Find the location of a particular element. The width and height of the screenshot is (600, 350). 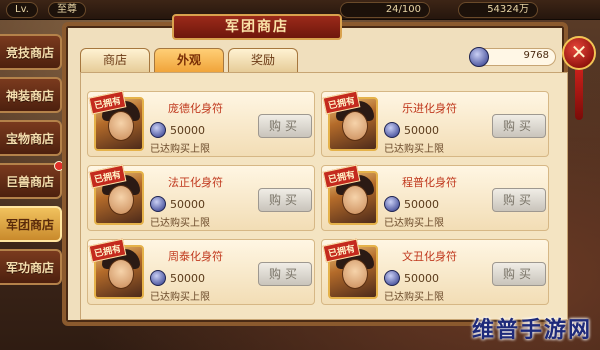

sidebar-item-label: 军团商店 is located at coordinates (29, 224).